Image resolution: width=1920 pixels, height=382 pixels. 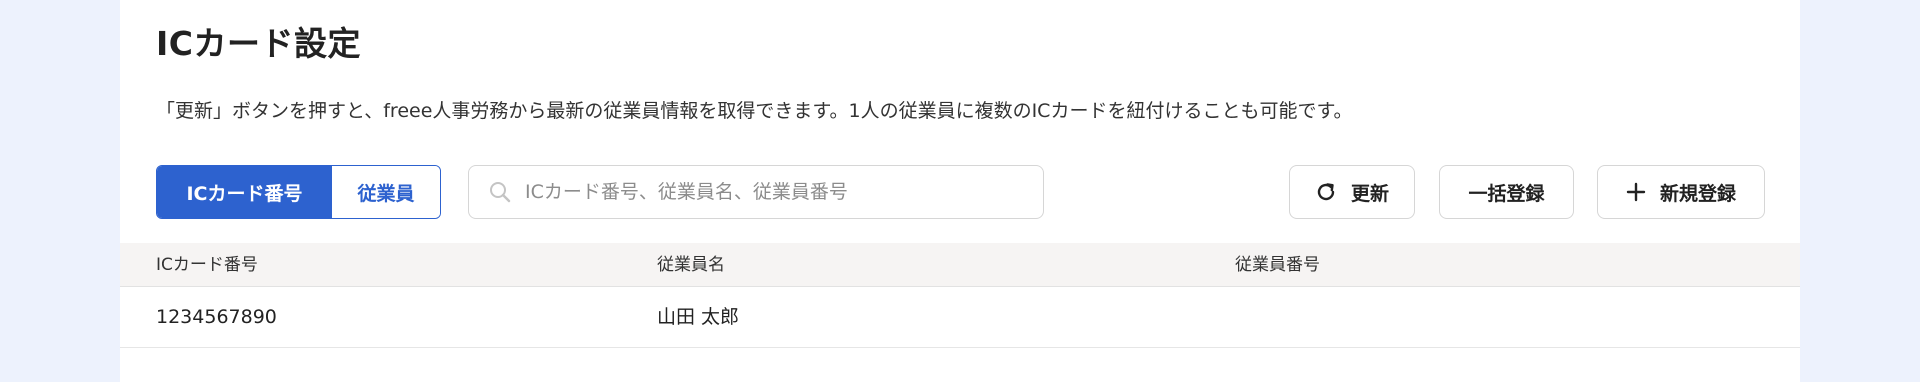 What do you see at coordinates (960, 317) in the screenshot?
I see `table-row: 1234567890 山田 太郎` at bounding box center [960, 317].